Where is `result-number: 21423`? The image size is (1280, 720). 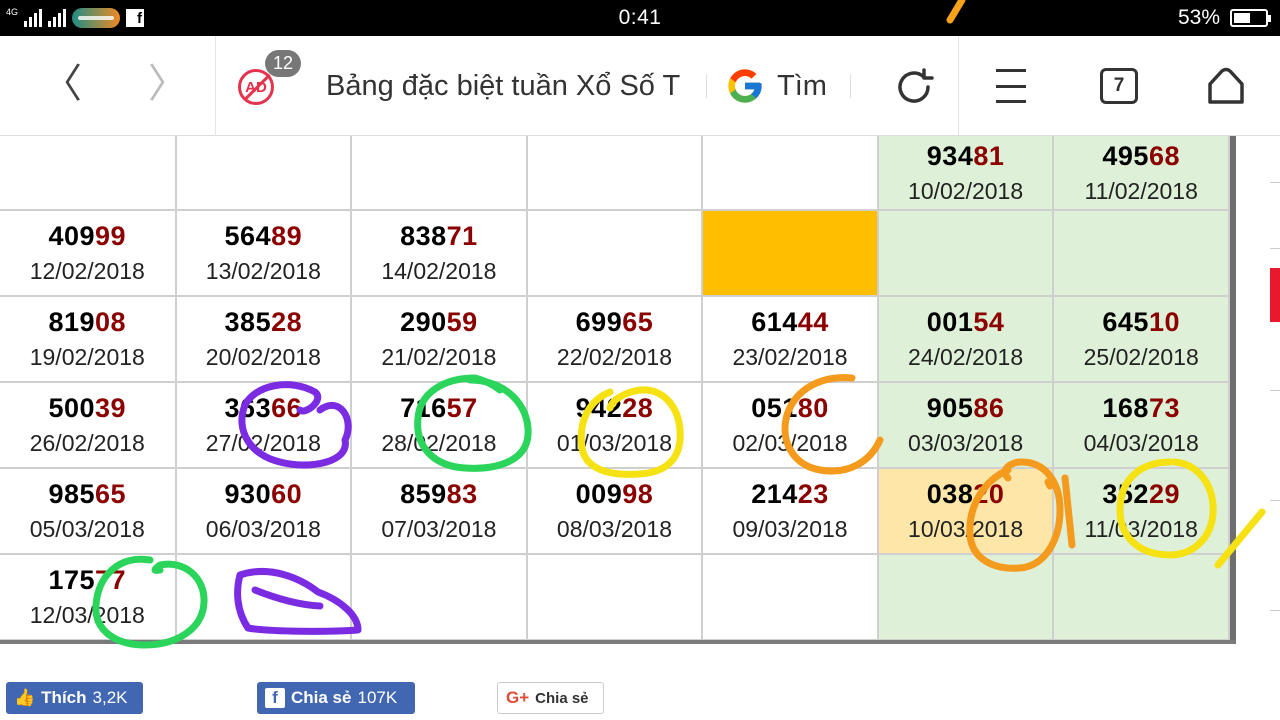 result-number: 21423 is located at coordinates (790, 494).